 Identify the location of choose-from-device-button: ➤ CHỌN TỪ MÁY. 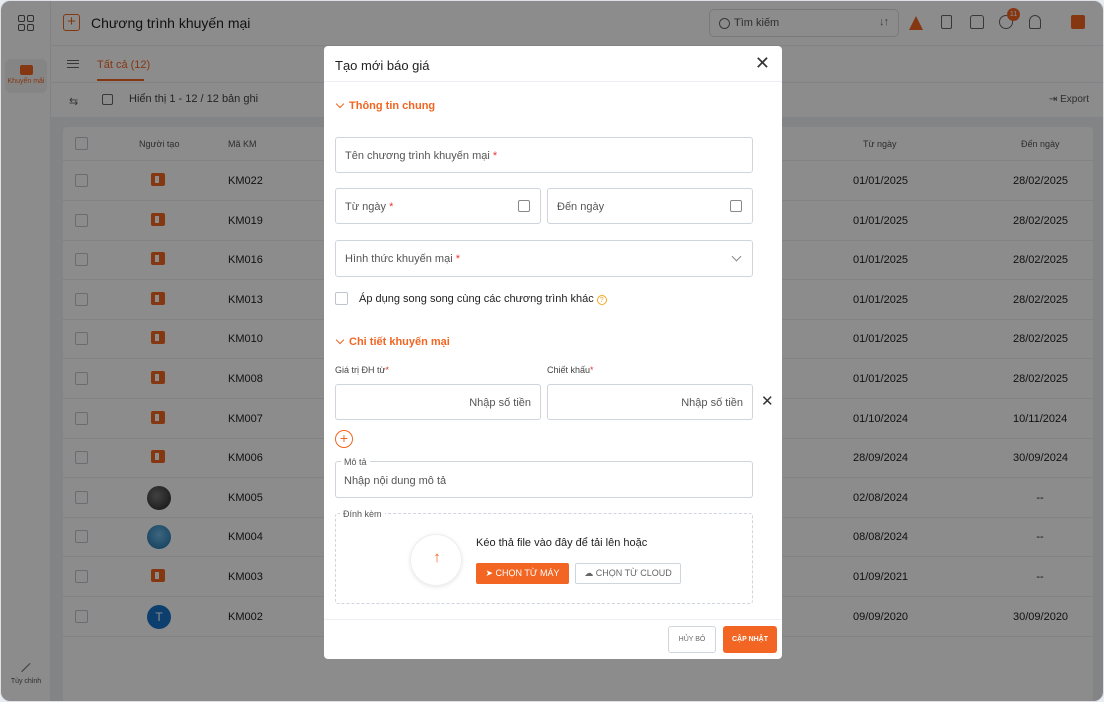
(522, 573).